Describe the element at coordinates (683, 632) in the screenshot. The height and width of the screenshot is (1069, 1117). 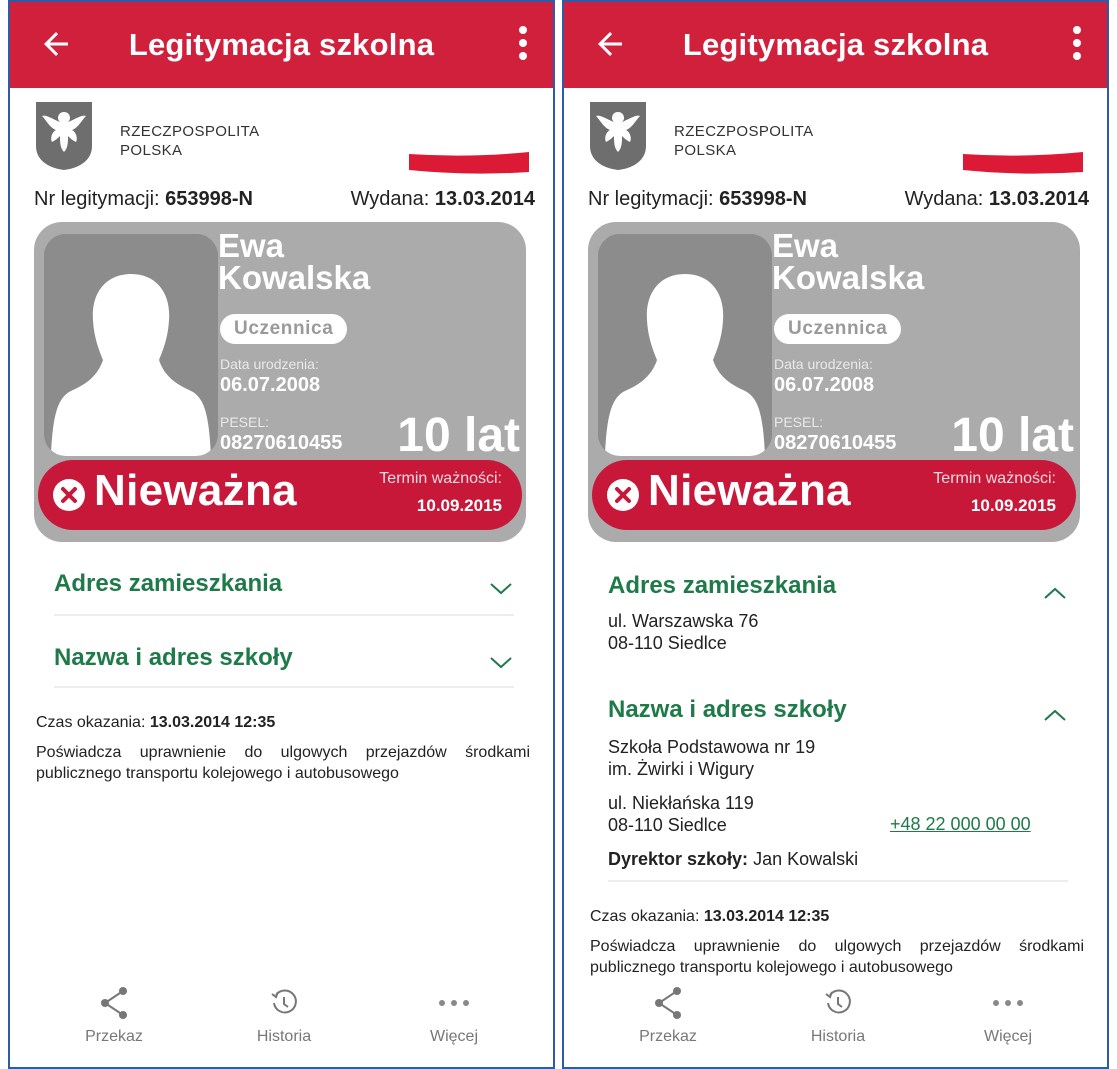
I see `home-address: ul. Warszawska 76 08-110 Siedlce` at that location.